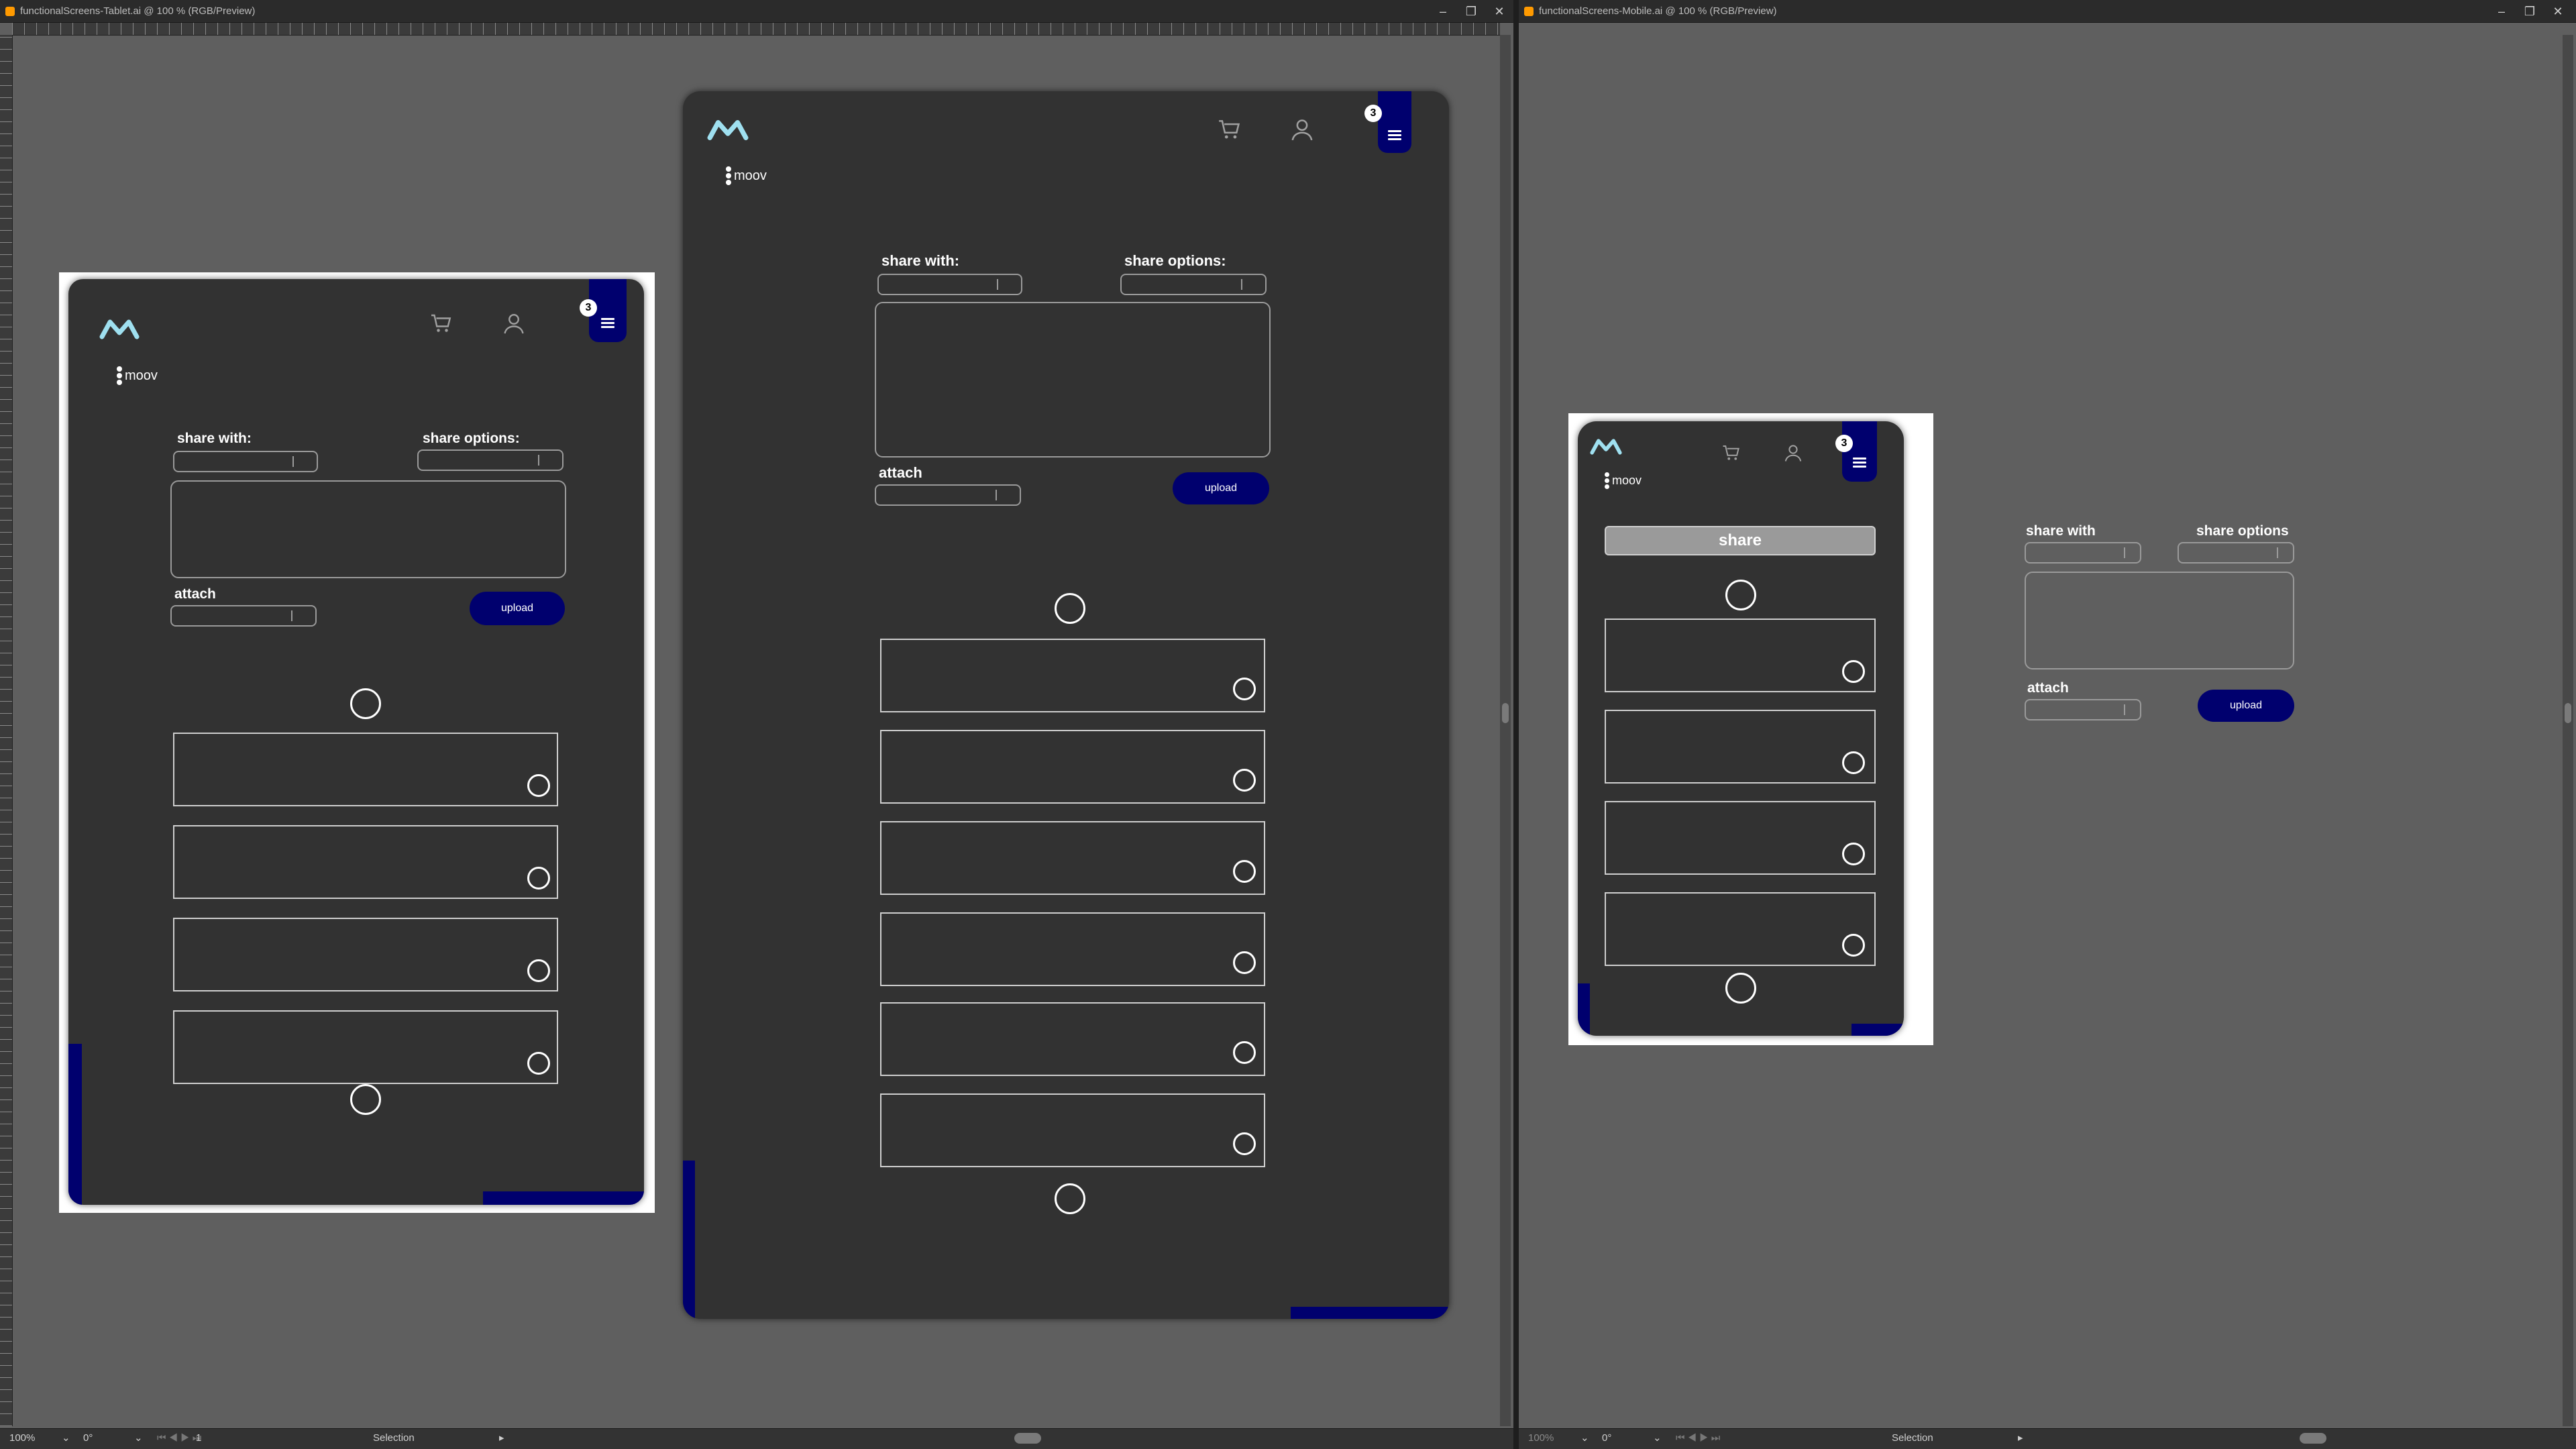  Describe the element at coordinates (920, 260) in the screenshot. I see `share-with-label: share with:` at that location.